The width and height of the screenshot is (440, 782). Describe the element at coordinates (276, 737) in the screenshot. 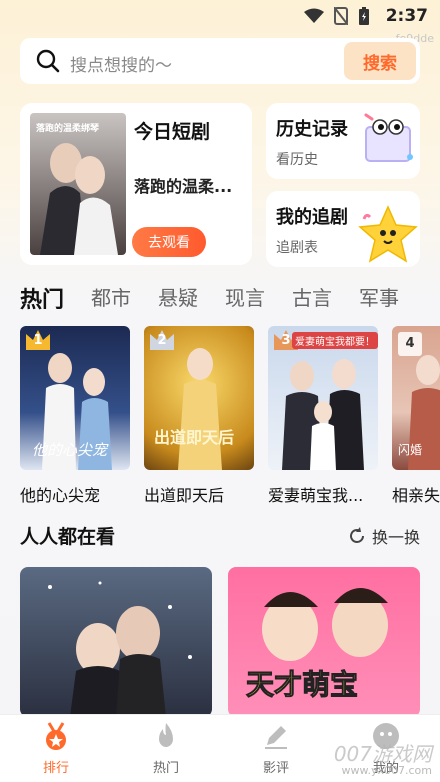

I see `pen-icon` at that location.